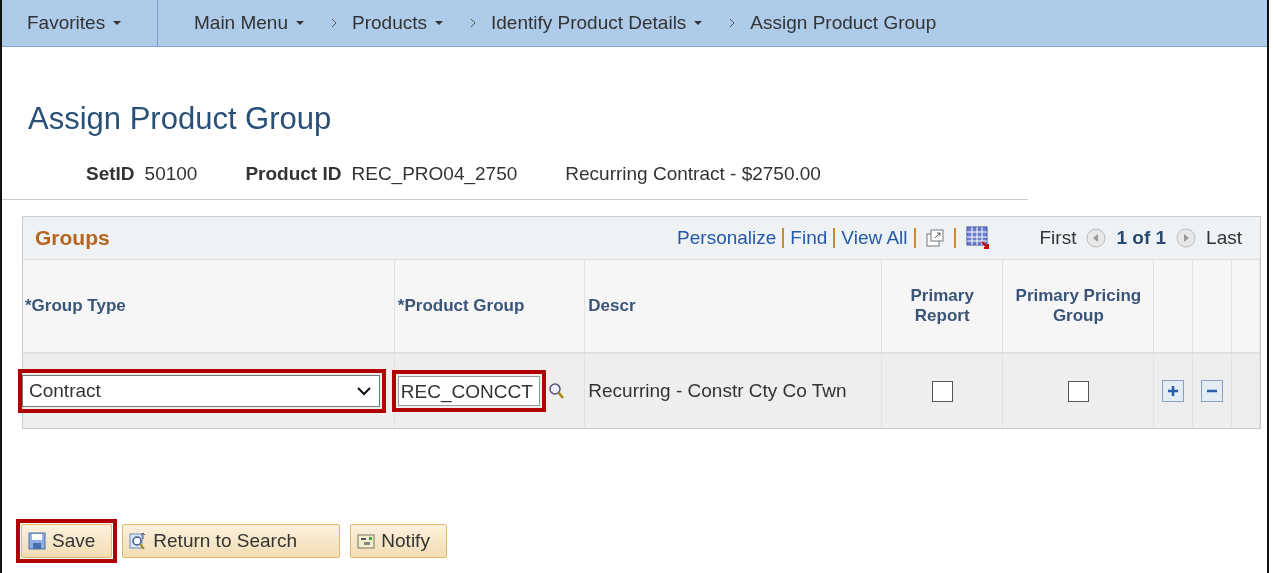 Image resolution: width=1273 pixels, height=573 pixels. I want to click on field-label: Product ID, so click(293, 174).